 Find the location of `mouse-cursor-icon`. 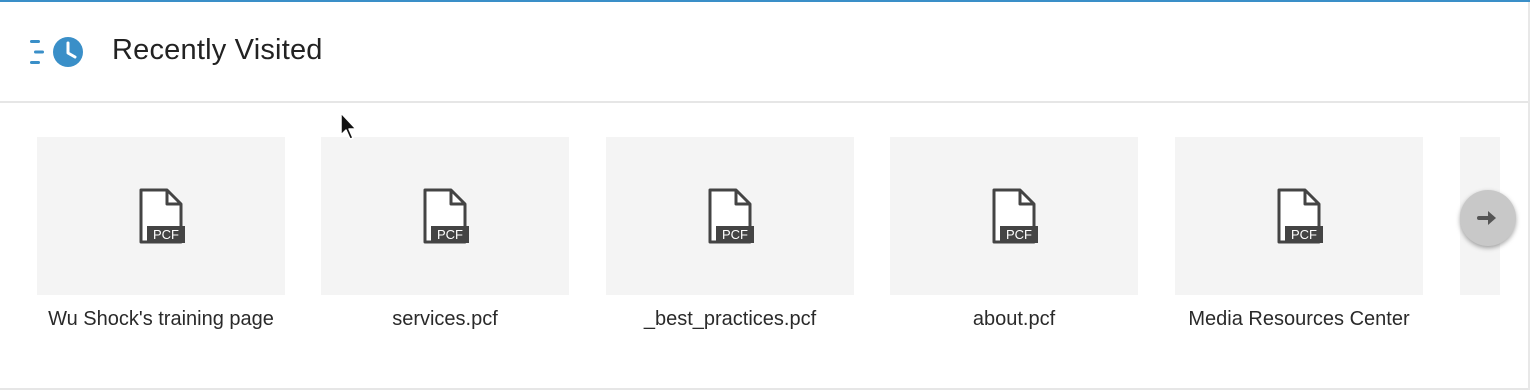

mouse-cursor-icon is located at coordinates (348, 126).